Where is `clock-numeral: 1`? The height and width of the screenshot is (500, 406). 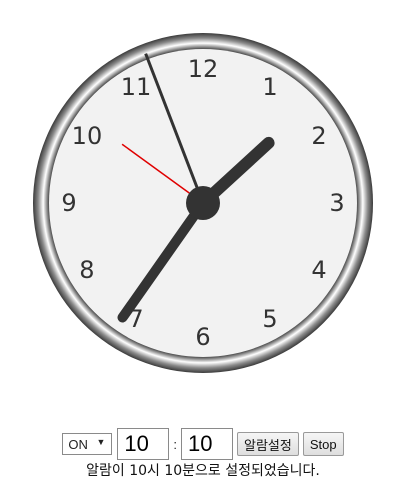
clock-numeral: 1 is located at coordinates (269, 87).